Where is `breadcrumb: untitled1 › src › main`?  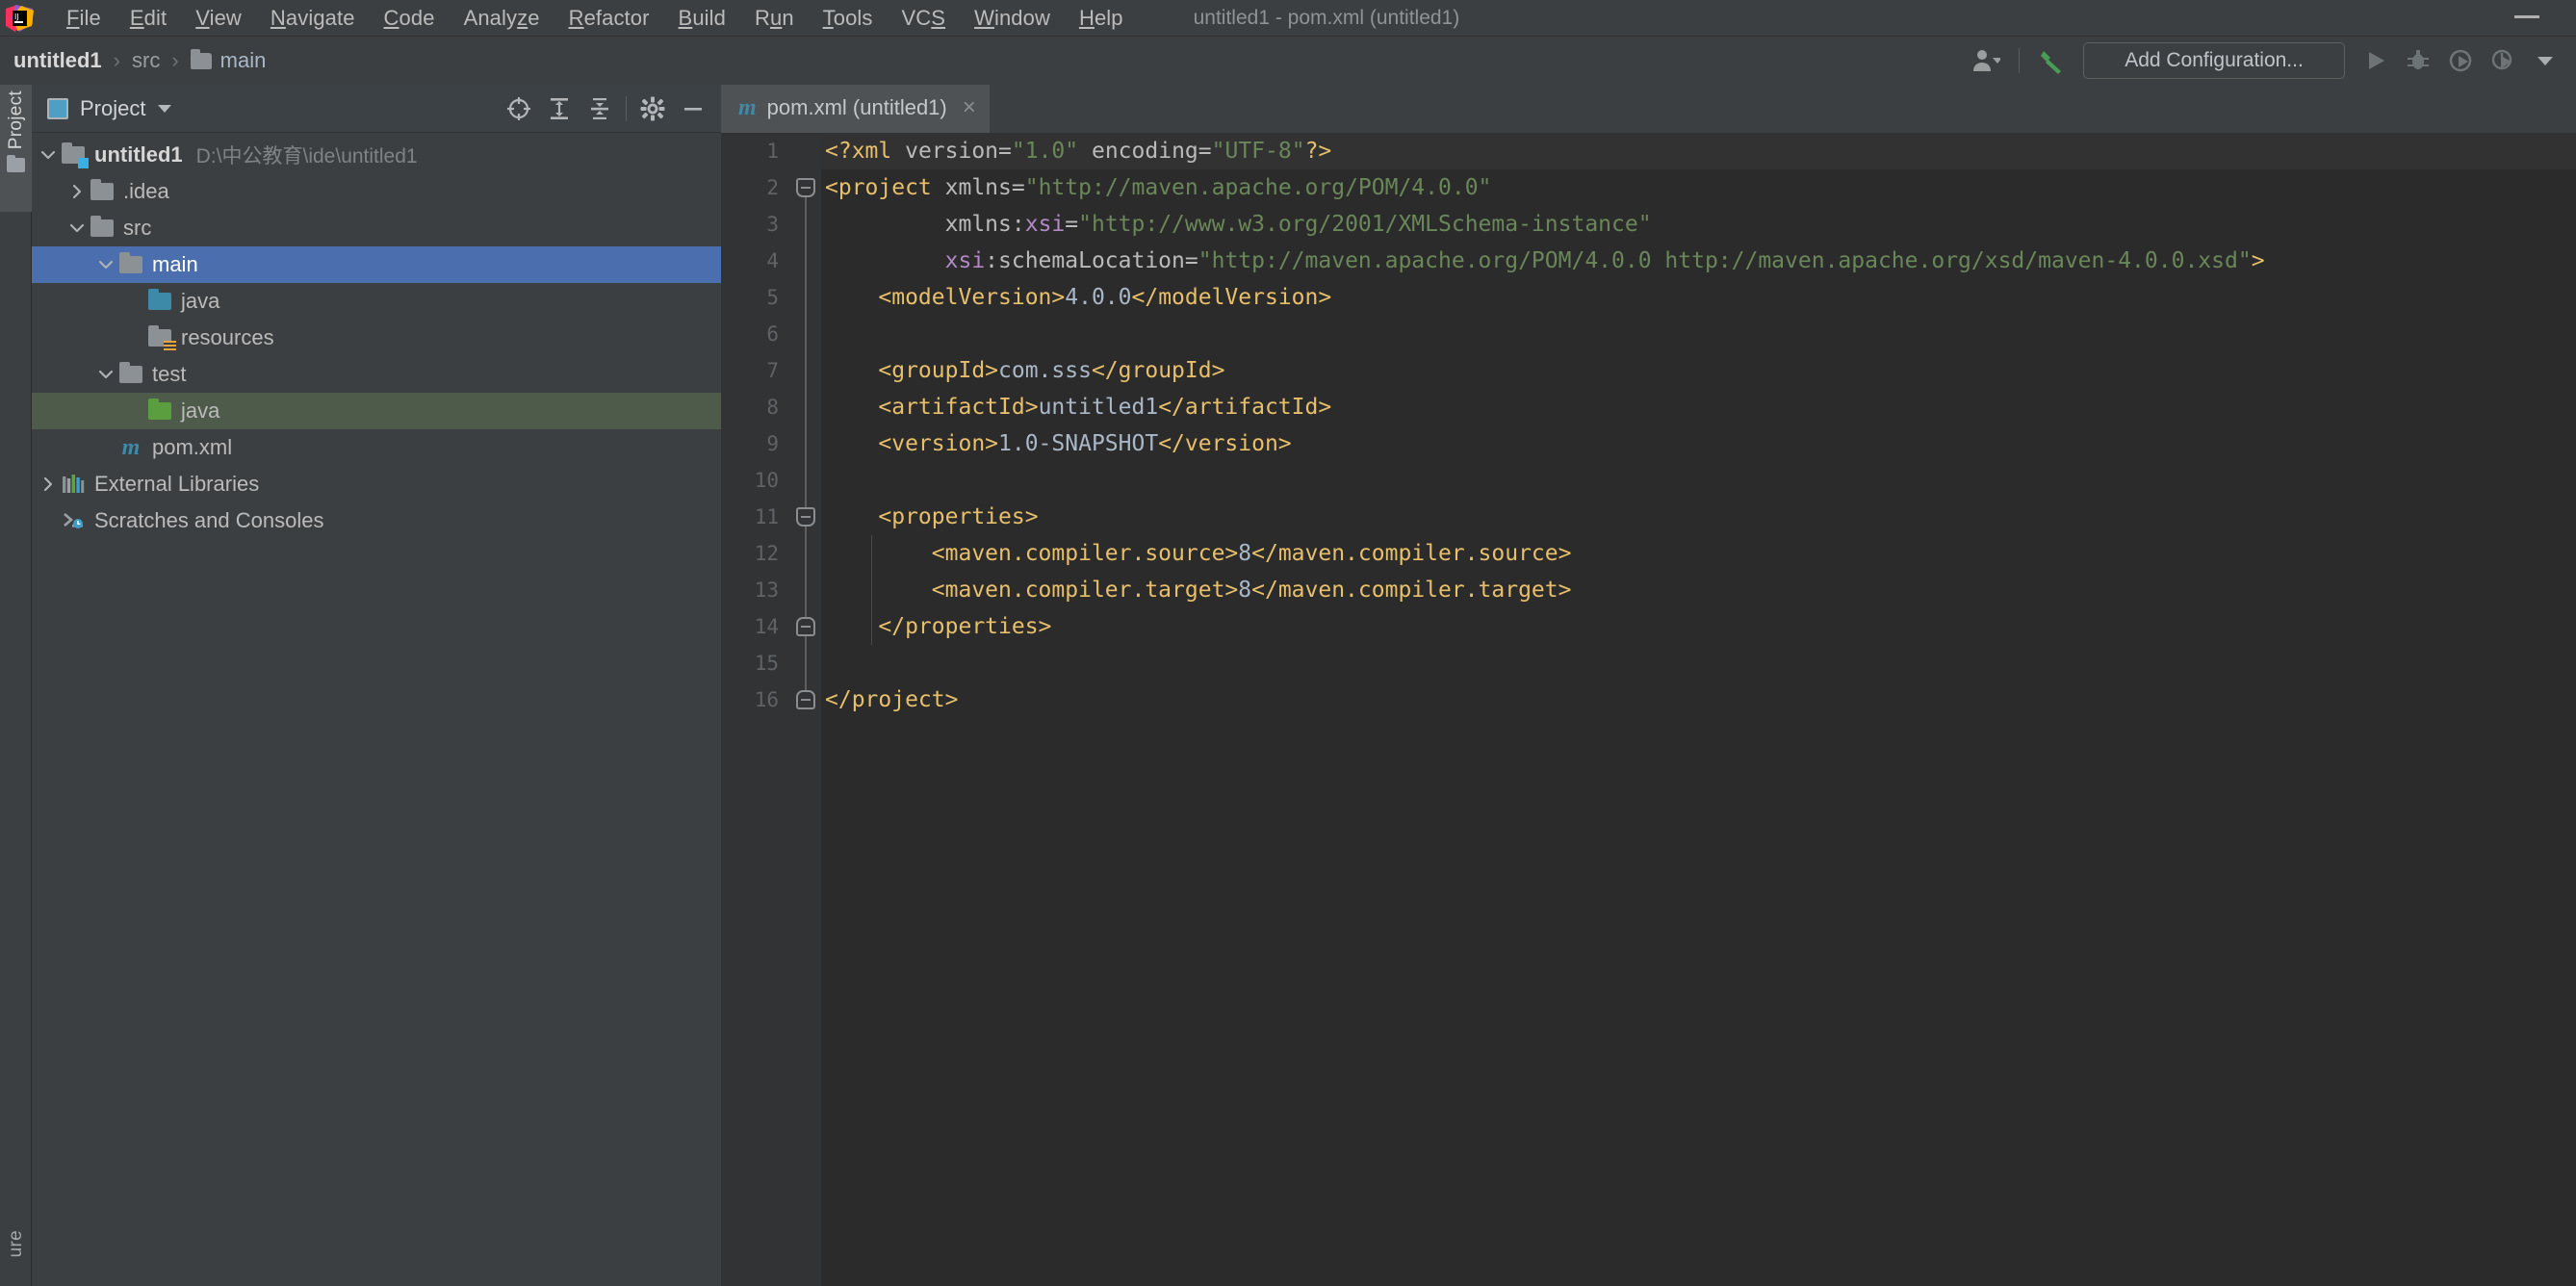
breadcrumb: untitled1 › src › main is located at coordinates (140, 61).